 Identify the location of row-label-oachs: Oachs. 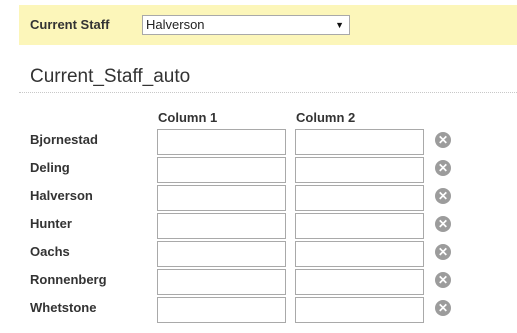
(50, 251).